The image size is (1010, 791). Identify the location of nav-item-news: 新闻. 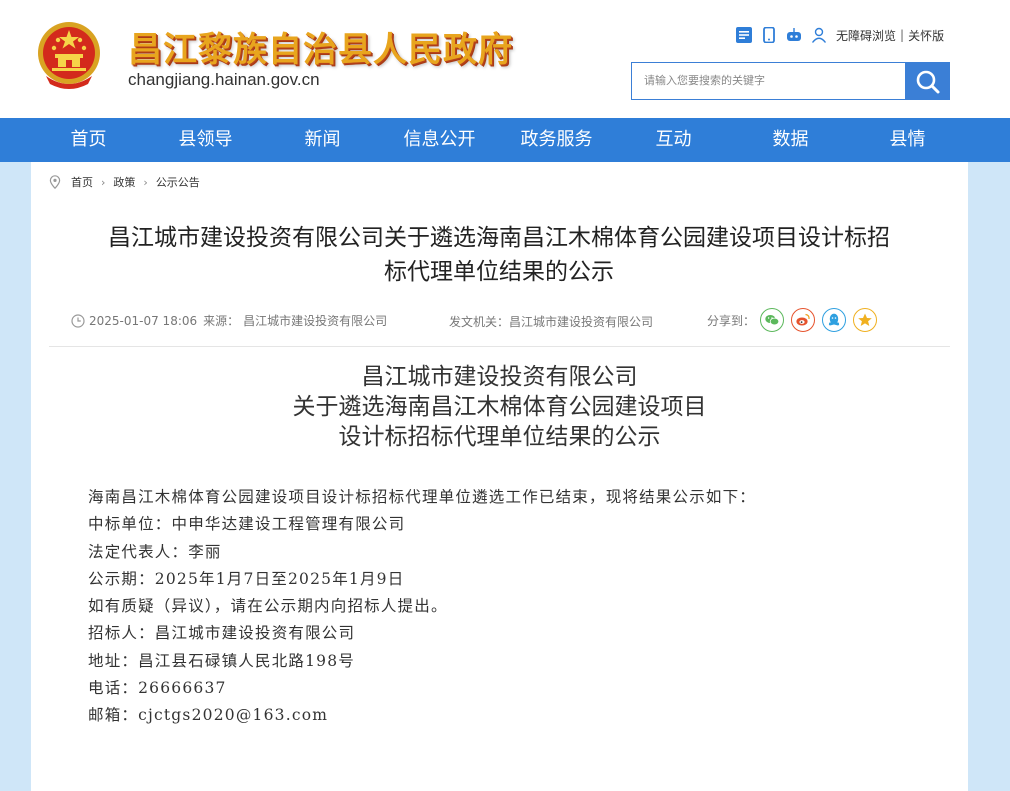
(322, 140).